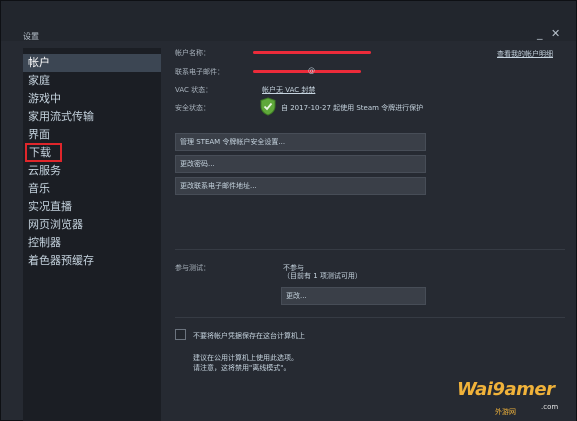 The image size is (577, 421). What do you see at coordinates (39, 80) in the screenshot?
I see `sidebar-item-label: 家庭` at bounding box center [39, 80].